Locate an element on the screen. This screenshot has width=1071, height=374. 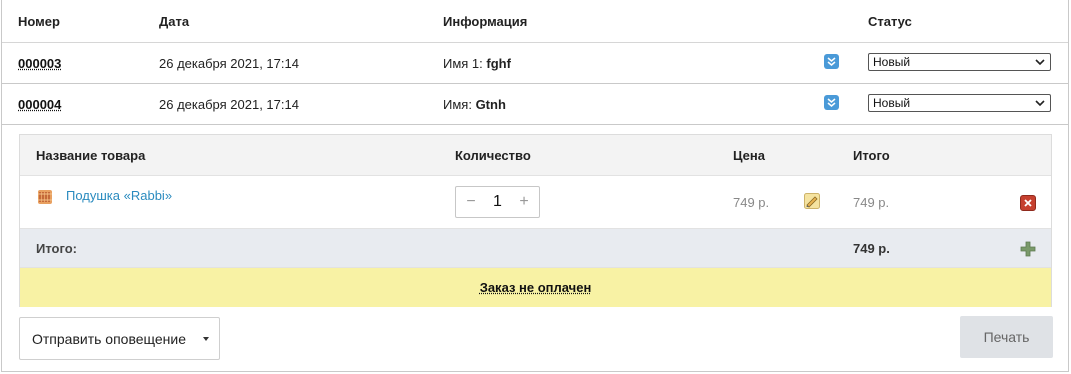
product-cell: Подушка «Rabbi» is located at coordinates (104, 202).